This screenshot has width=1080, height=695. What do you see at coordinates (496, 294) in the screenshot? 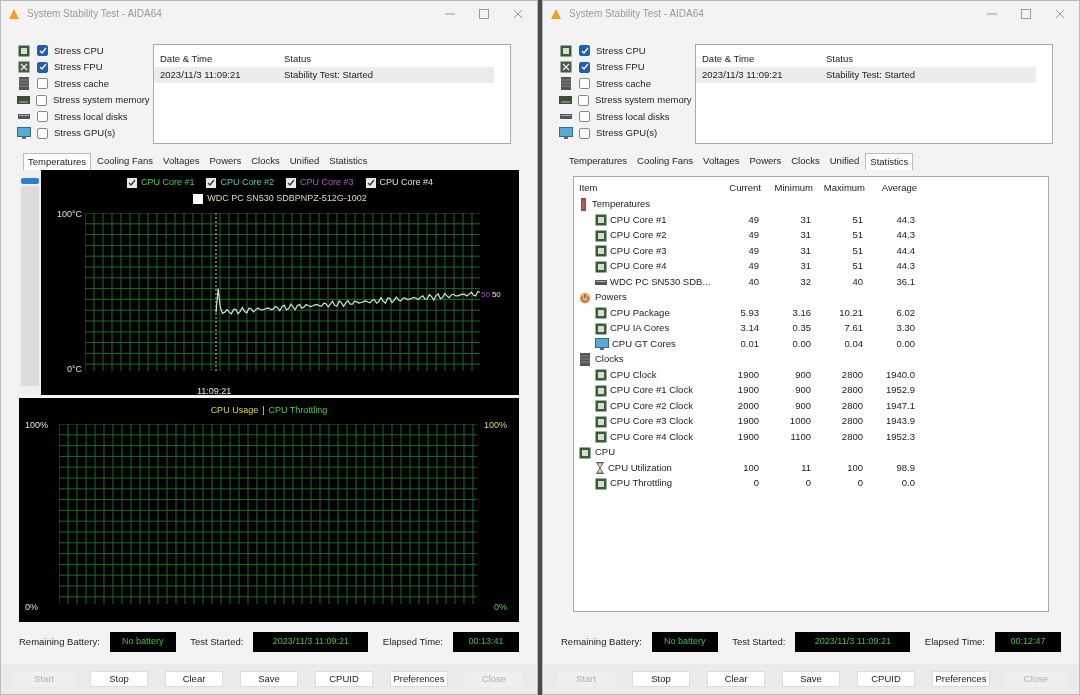
I see `reading-value: 50` at bounding box center [496, 294].